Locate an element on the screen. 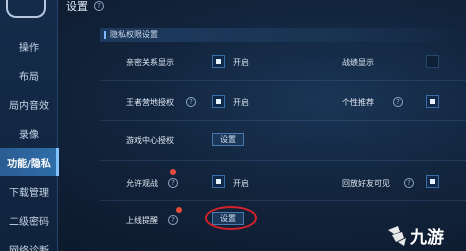  sidebar: 操作 布局 局内音效 录像 功能/隐私 下载管理 二级密码 网络诊断 is located at coordinates (29, 125).